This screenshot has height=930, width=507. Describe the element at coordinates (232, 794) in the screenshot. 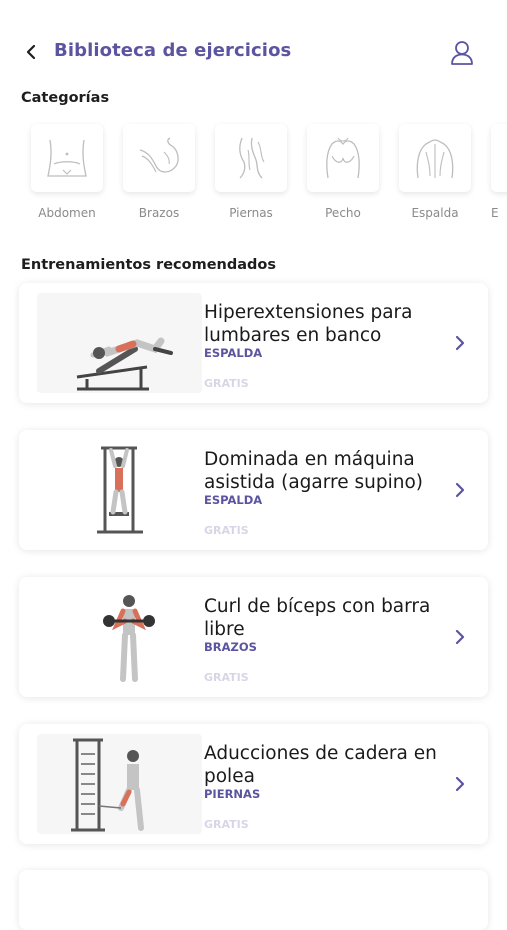

I see `workout-category: PIERNAS` at that location.